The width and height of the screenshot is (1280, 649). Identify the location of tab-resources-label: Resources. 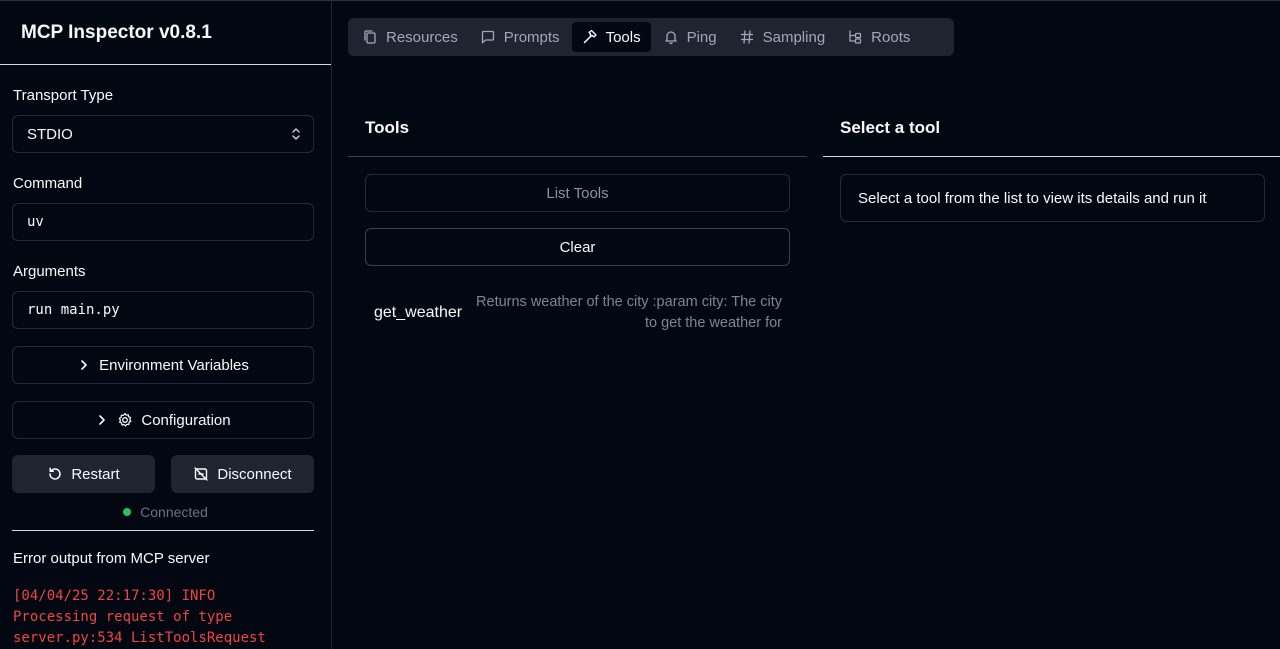
(422, 37).